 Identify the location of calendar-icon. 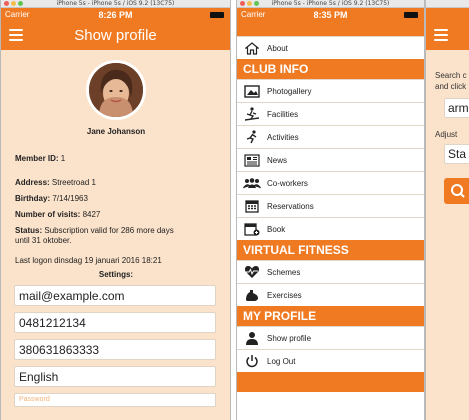
(252, 206).